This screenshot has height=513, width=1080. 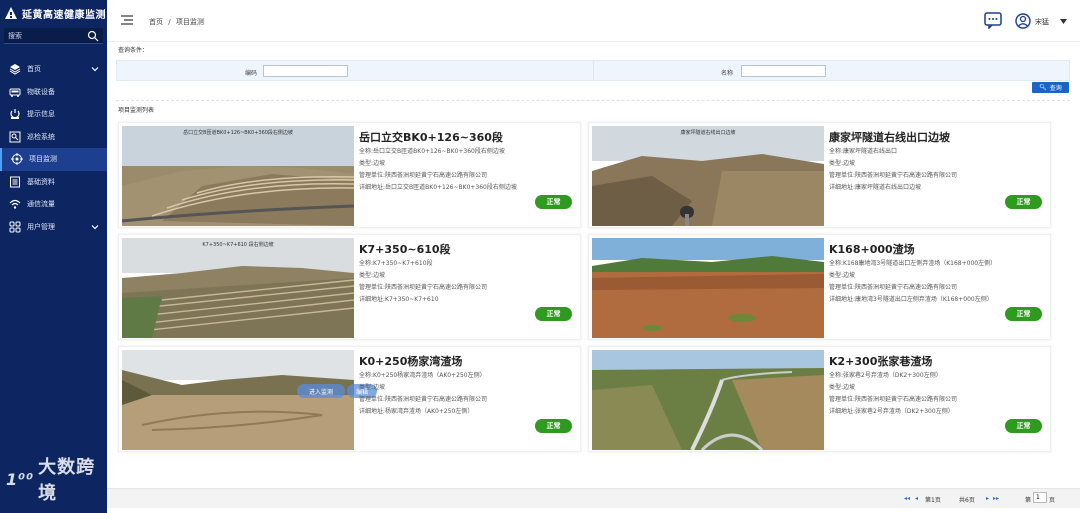 I want to click on watermark: 1⁰⁰ 大数跨境, so click(x=56, y=479).